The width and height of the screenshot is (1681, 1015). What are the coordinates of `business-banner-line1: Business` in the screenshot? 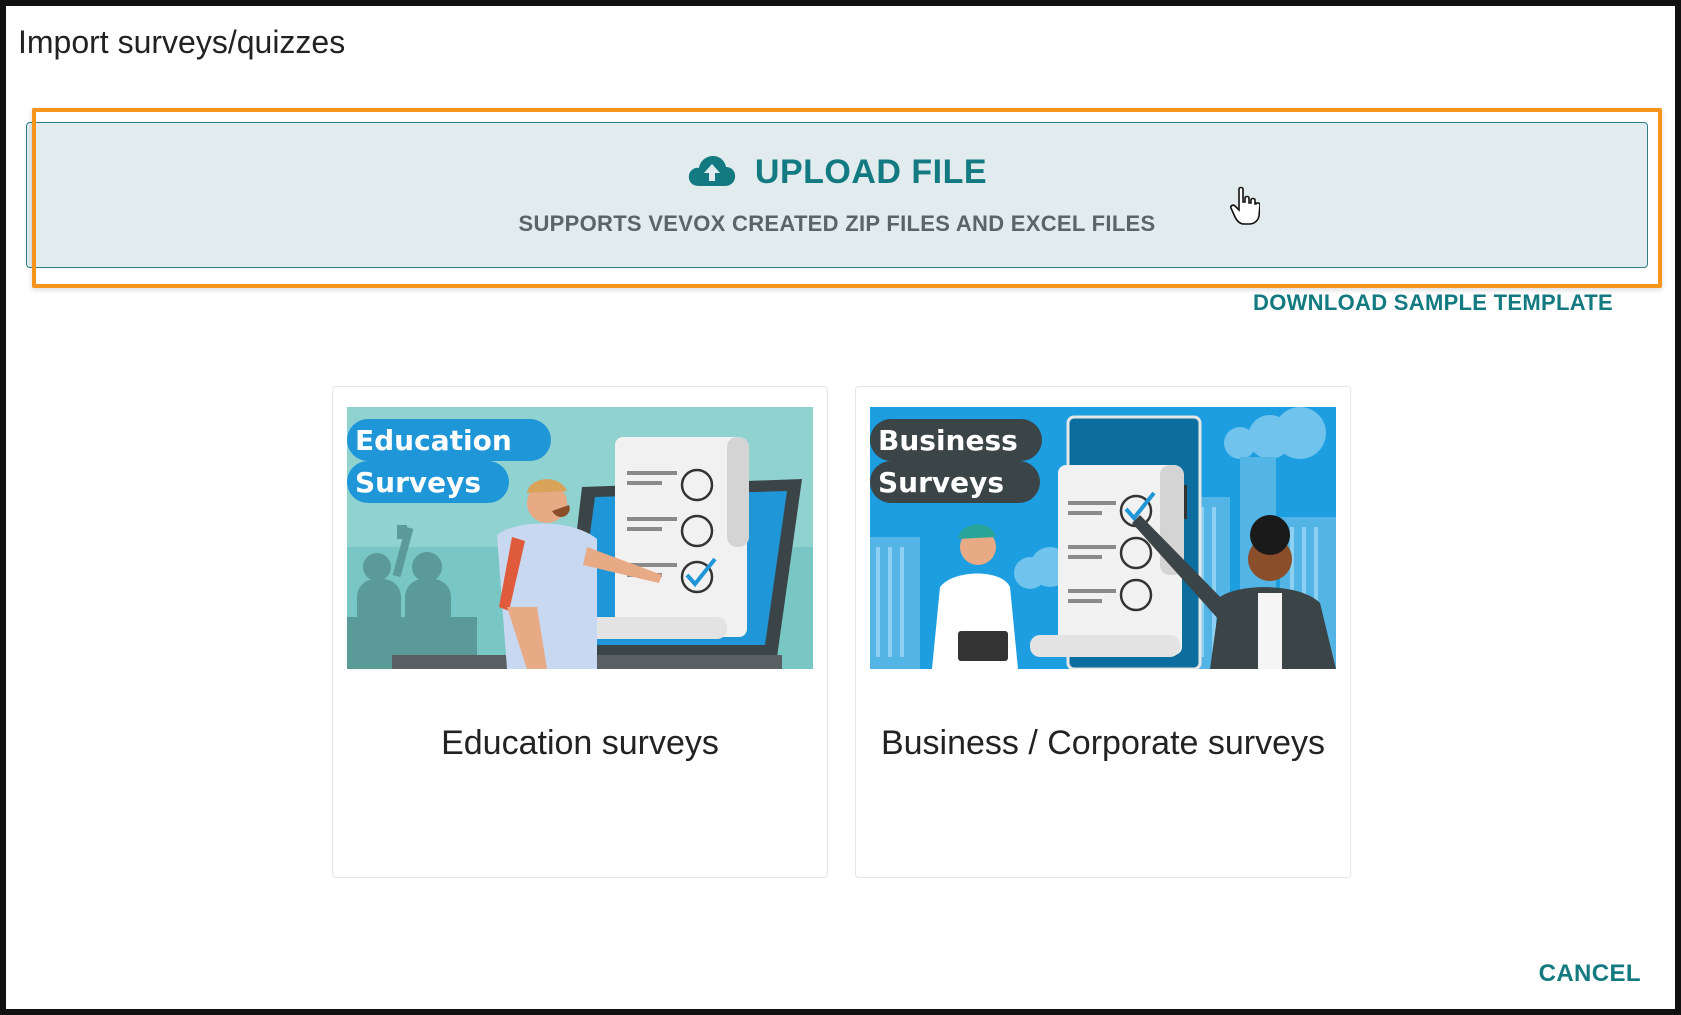 It's located at (948, 440).